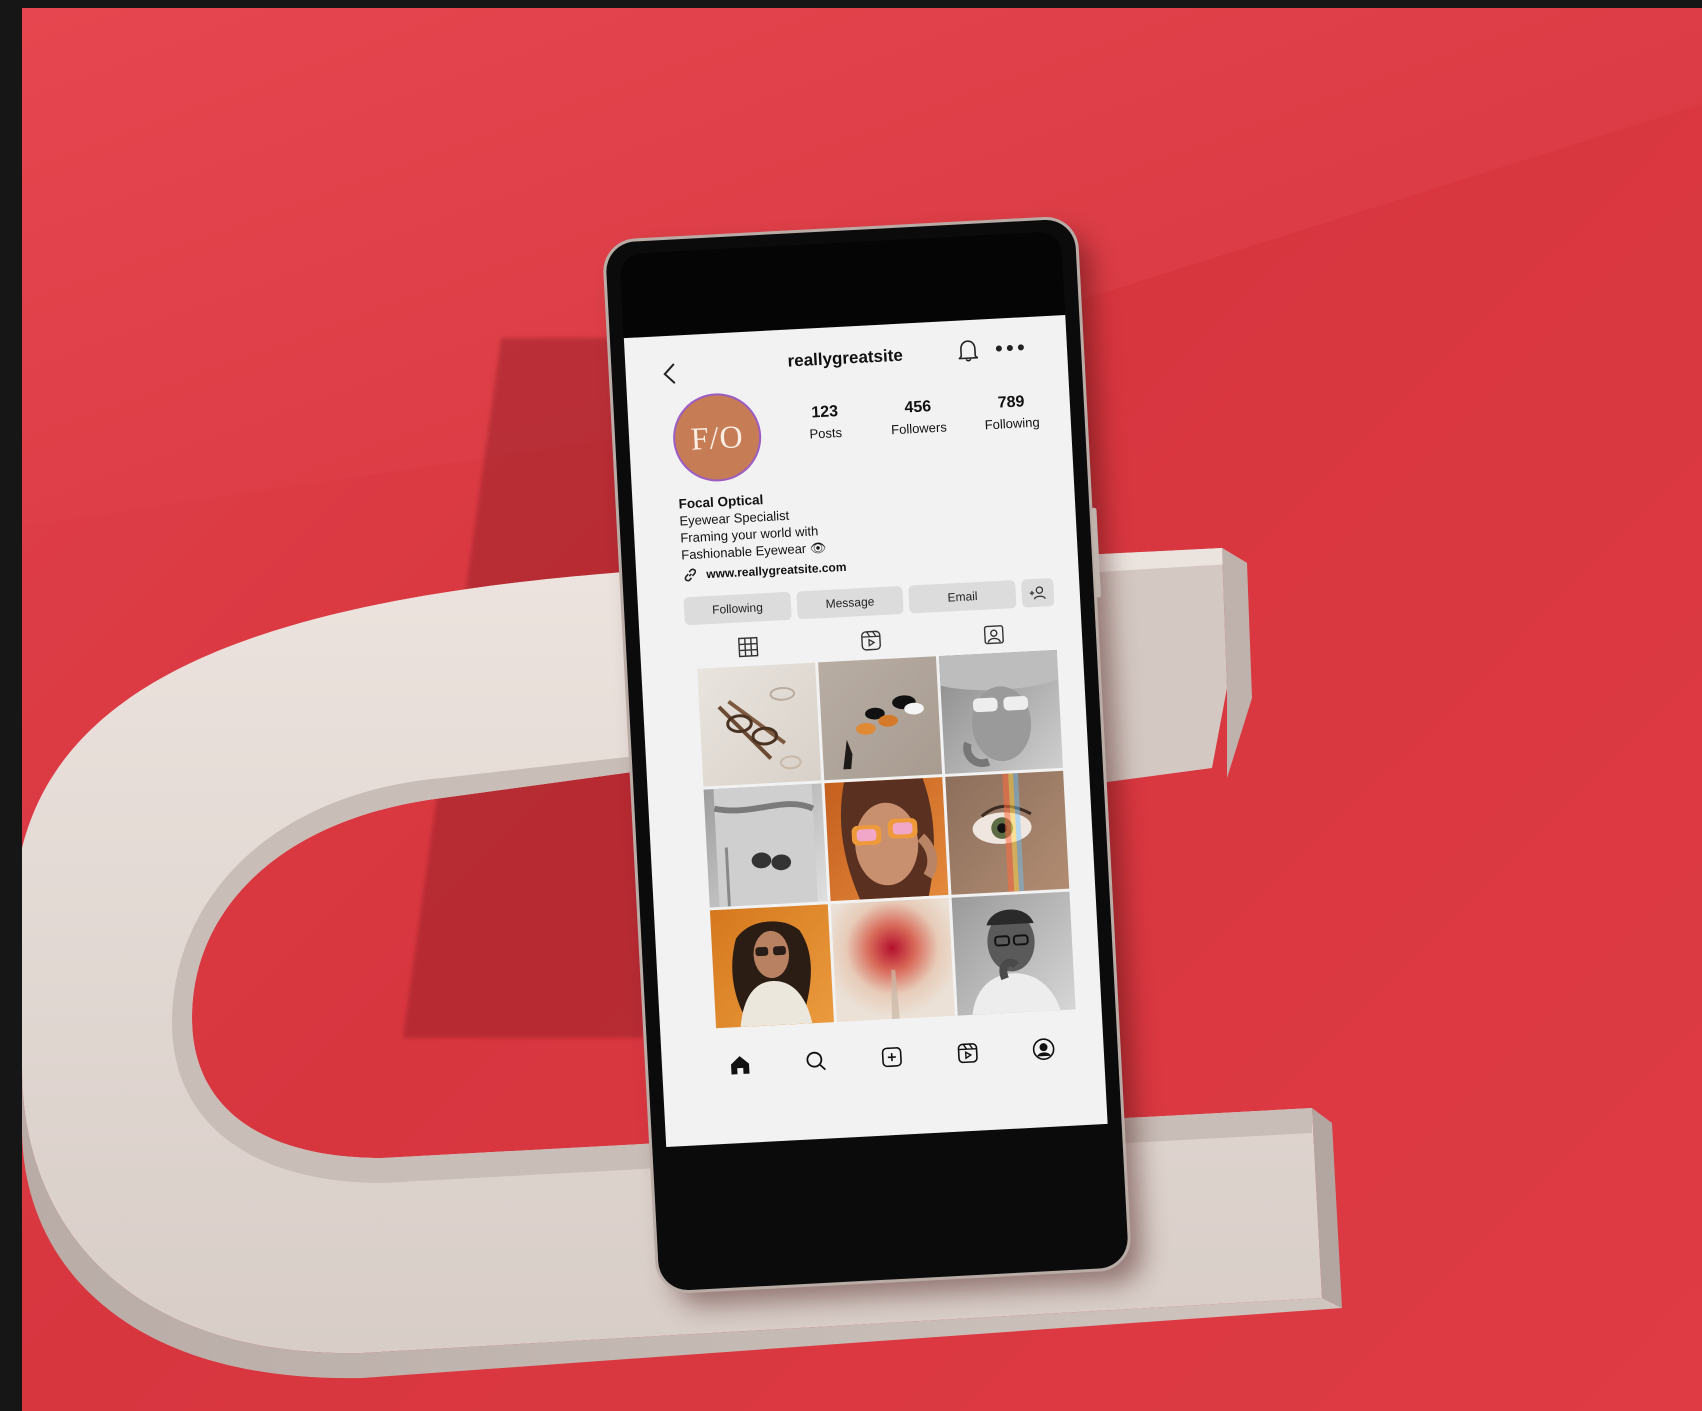  I want to click on search-icon, so click(816, 1061).